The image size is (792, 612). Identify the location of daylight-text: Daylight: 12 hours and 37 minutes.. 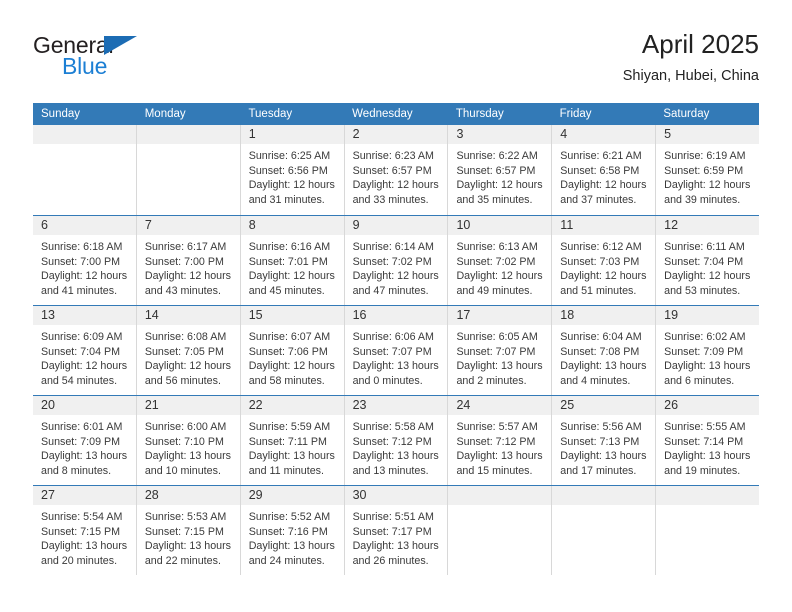
(603, 192).